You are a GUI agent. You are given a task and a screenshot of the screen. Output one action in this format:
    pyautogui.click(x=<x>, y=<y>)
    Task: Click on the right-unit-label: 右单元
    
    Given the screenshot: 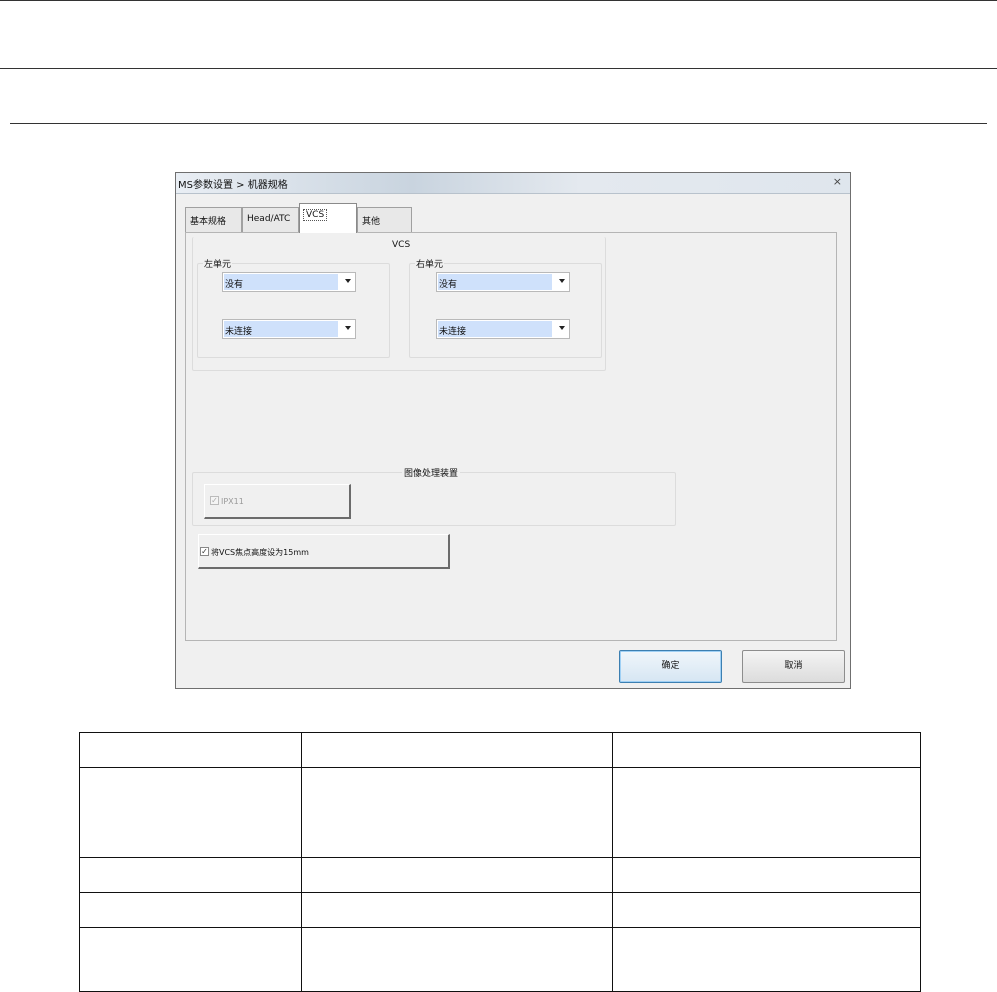 What is the action you would take?
    pyautogui.click(x=430, y=263)
    